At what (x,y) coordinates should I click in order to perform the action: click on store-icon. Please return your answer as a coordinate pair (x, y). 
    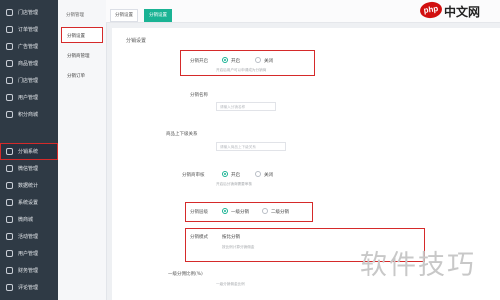
    Looking at the image, I should click on (9, 12).